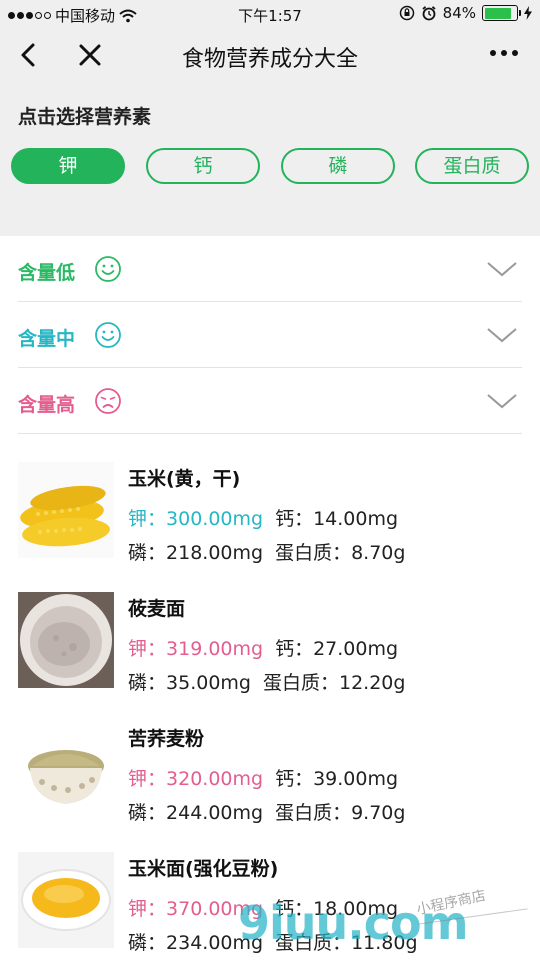 The width and height of the screenshot is (540, 960). I want to click on accordion-mid: 含量中, so click(270, 335).